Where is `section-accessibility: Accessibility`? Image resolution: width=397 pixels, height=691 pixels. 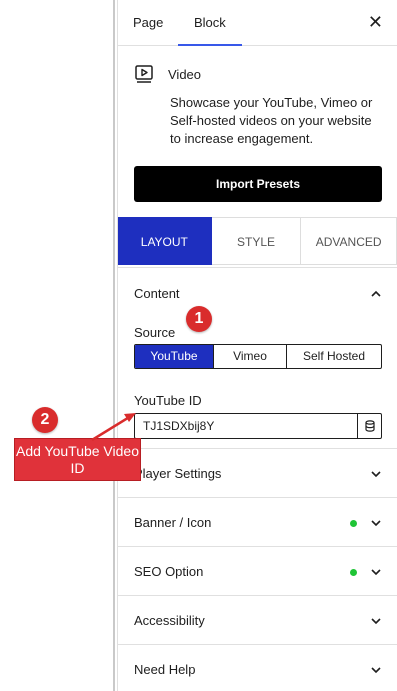
section-accessibility: Accessibility is located at coordinates (257, 620).